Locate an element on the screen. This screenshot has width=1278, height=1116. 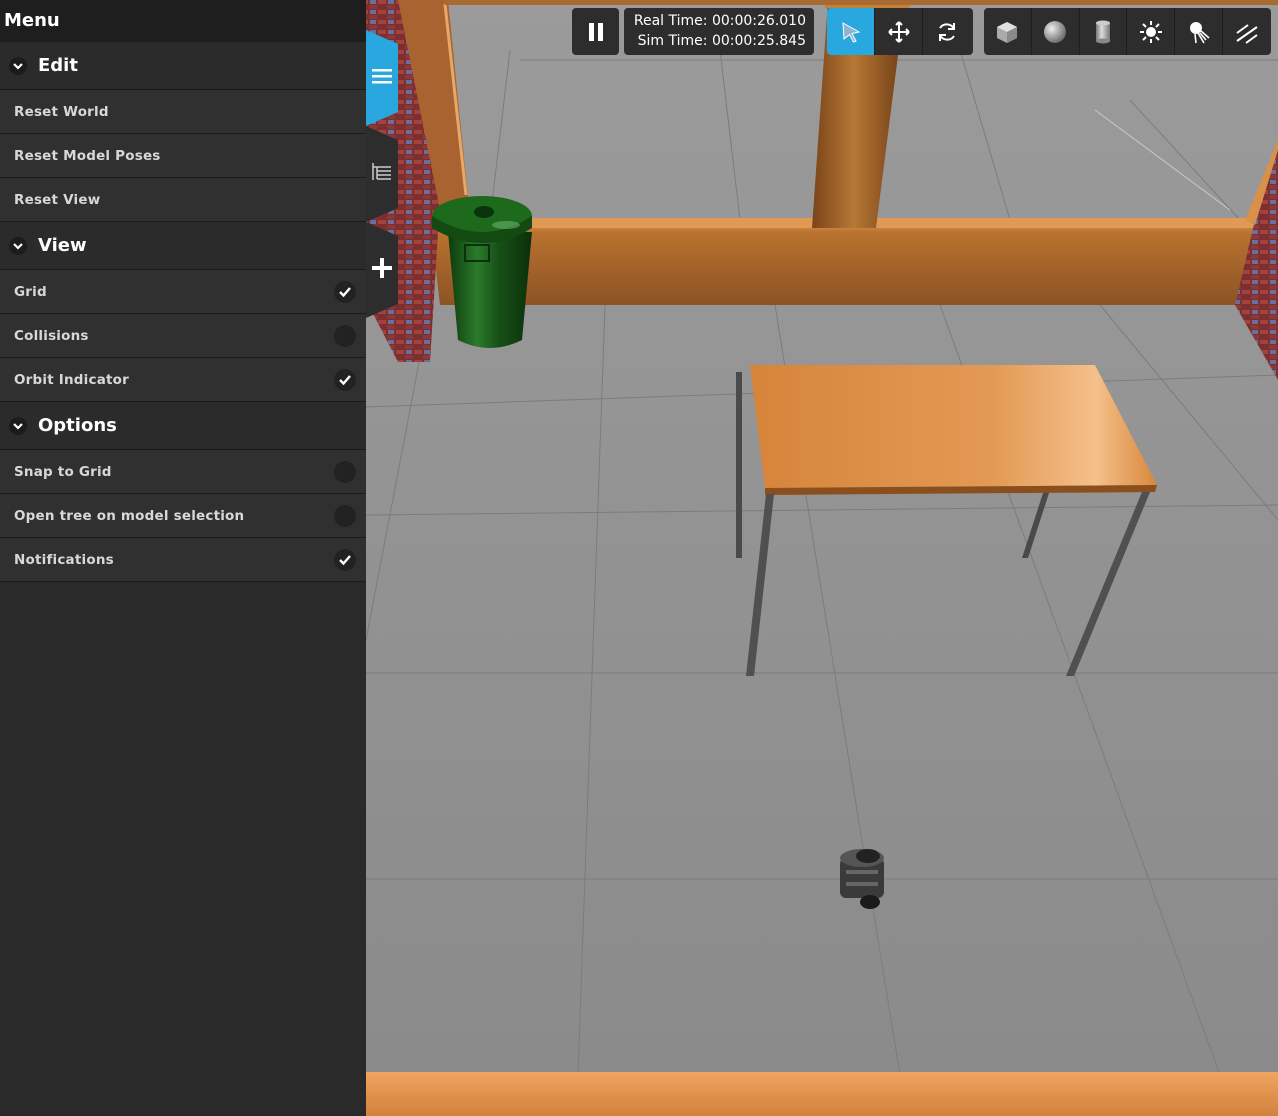
section-view: View is located at coordinates (183, 246).